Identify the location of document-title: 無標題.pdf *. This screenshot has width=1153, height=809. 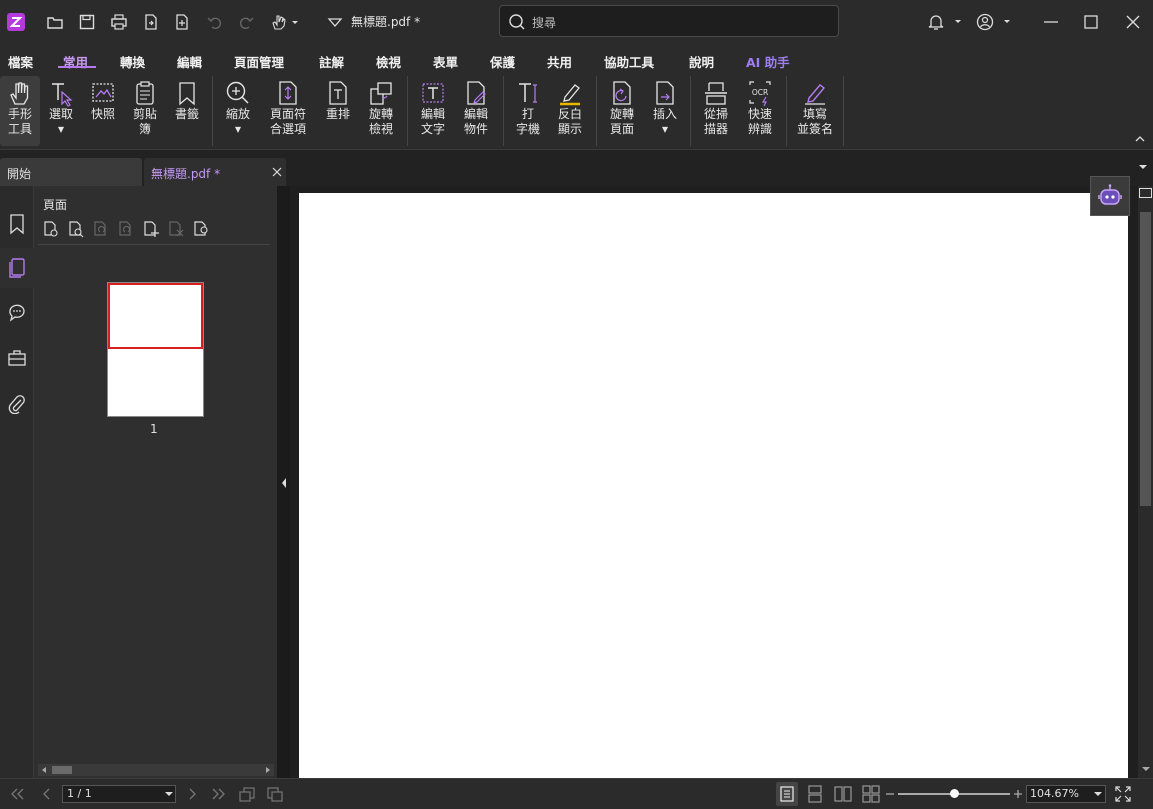
(386, 22).